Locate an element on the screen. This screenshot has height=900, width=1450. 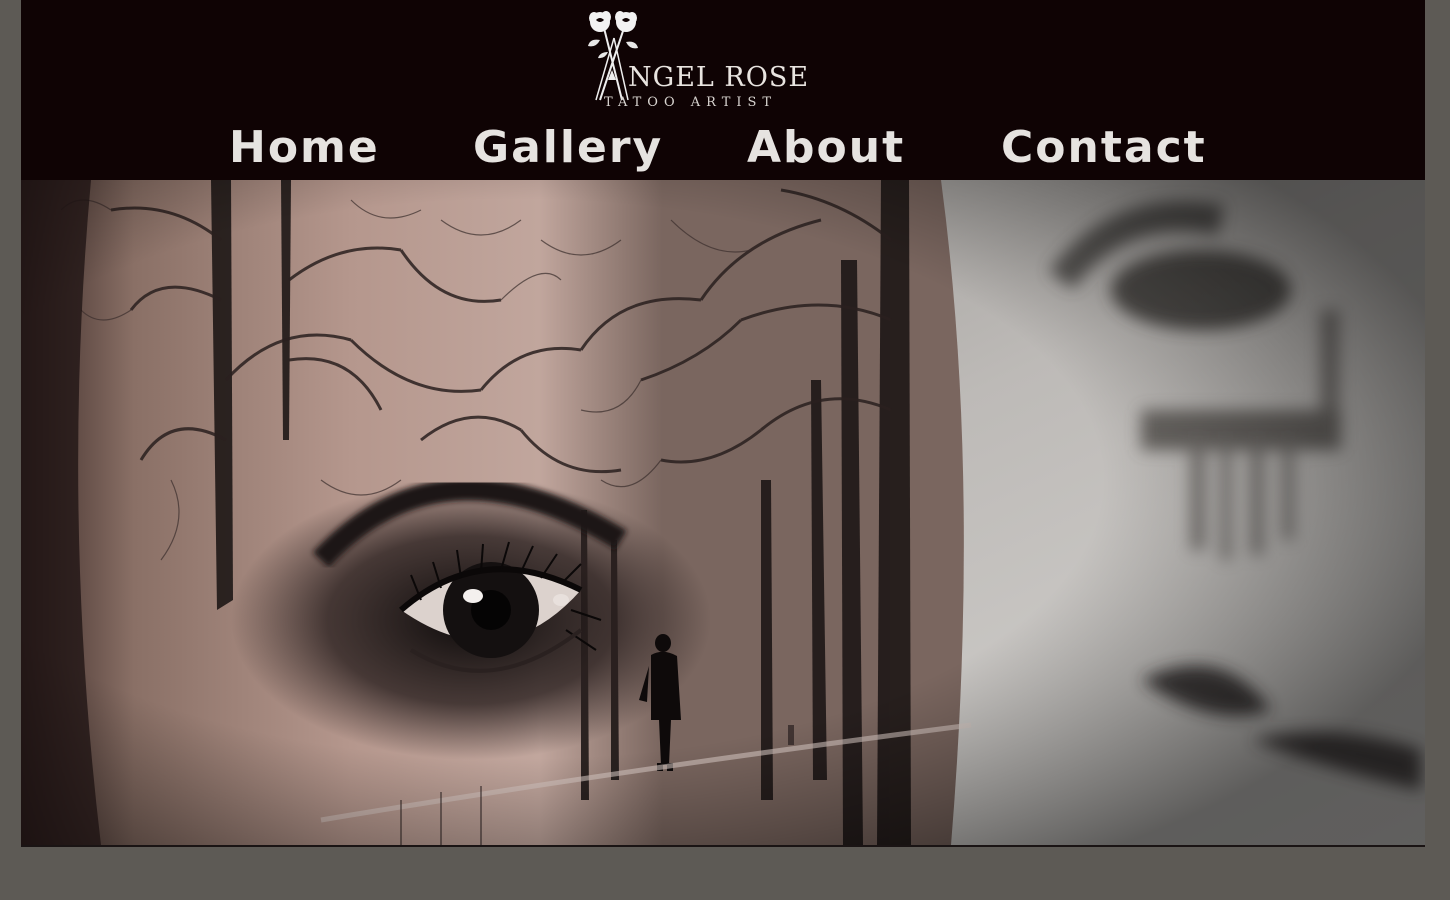
frame-bottom-border is located at coordinates (723, 846).